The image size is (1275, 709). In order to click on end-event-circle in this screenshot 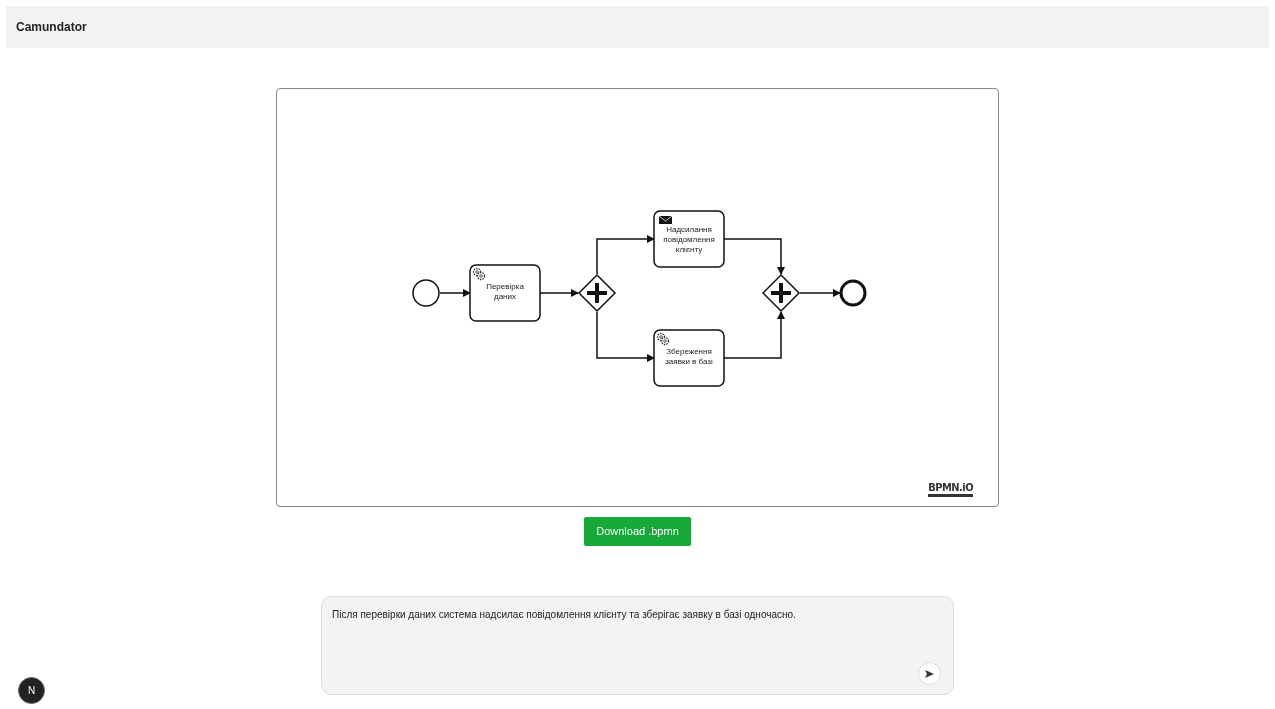, I will do `click(853, 293)`.